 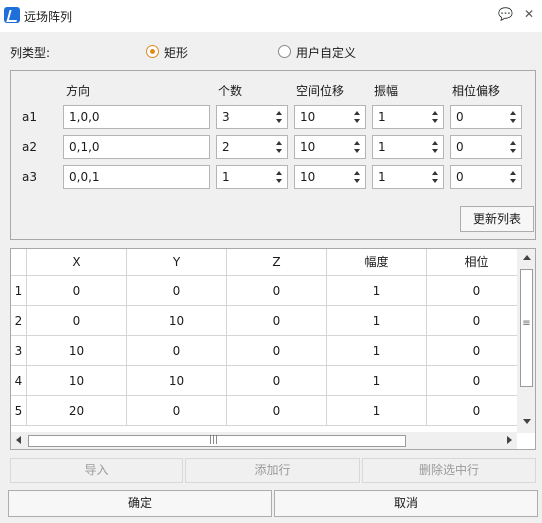 I want to click on radio-custom-label: 用户自定义, so click(x=326, y=52).